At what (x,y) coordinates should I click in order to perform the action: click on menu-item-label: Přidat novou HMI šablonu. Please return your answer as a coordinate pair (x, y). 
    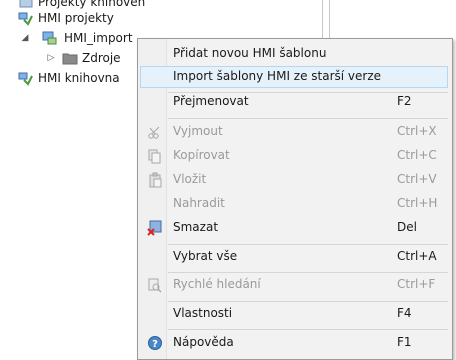
    Looking at the image, I should click on (250, 53).